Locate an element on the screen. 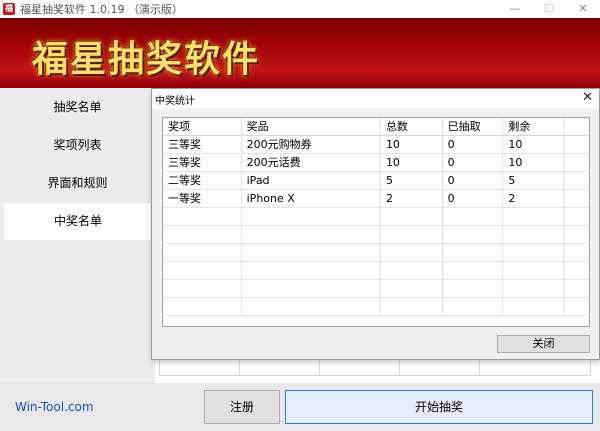 This screenshot has width=600, height=431. dialog-close-button: 关闭 is located at coordinates (543, 344).